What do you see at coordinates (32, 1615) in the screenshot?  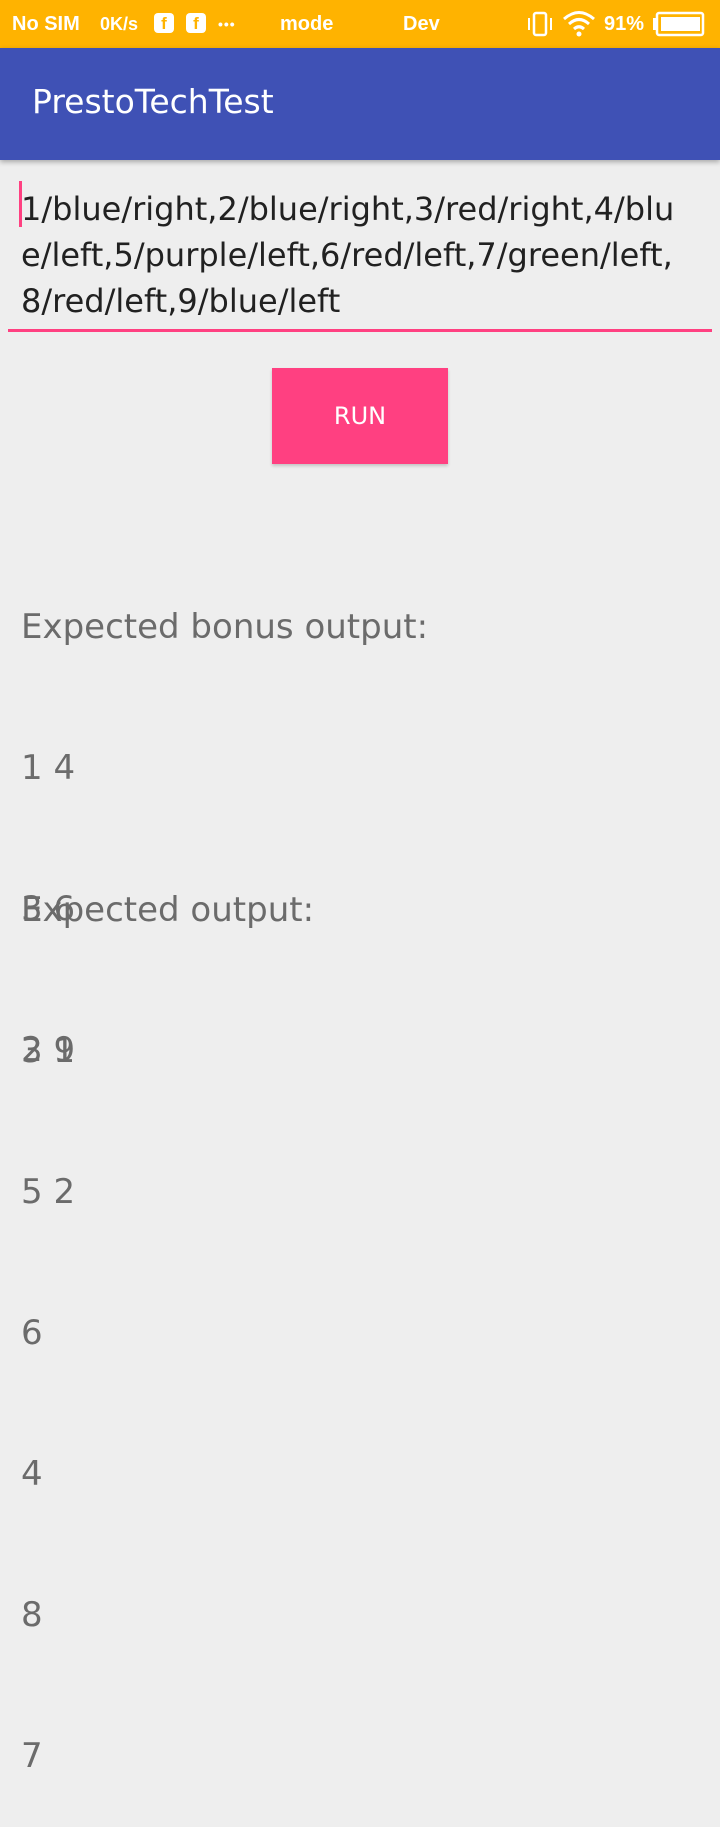 I see `expected-output-line: 8` at bounding box center [32, 1615].